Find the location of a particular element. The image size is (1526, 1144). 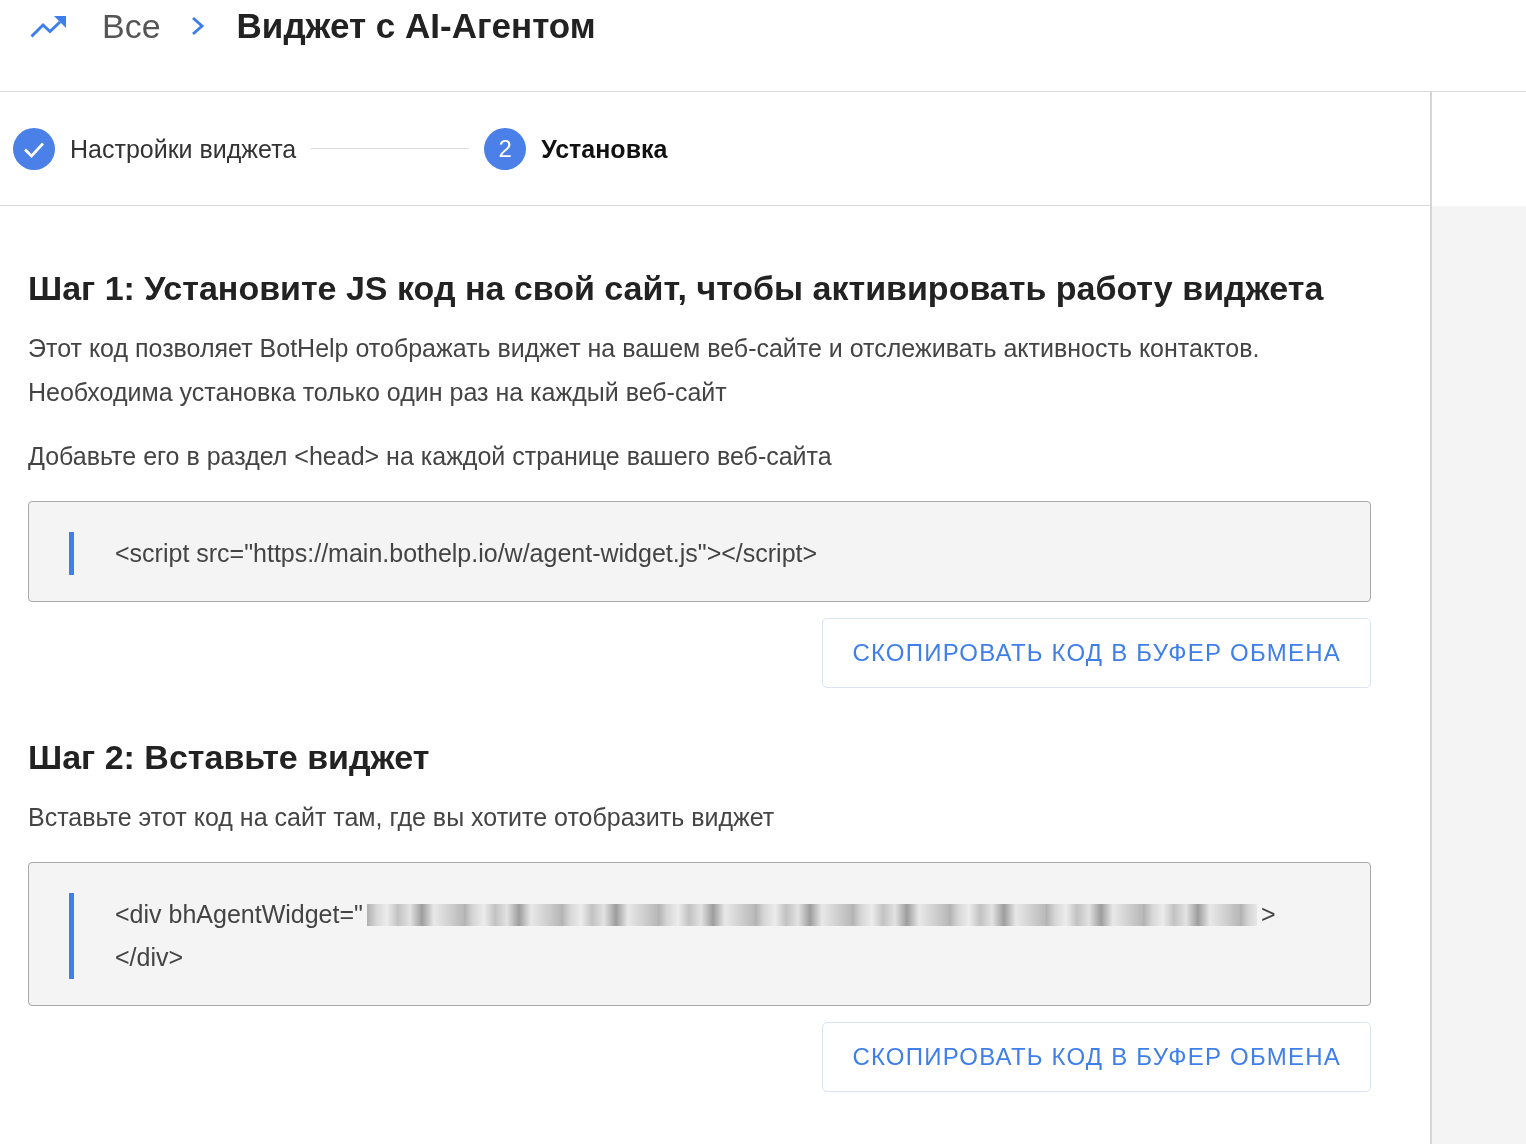

description-text: Этот код позволяет BotHelp отображать виджет на вашем веб-сайте и отслеживать активность контактов. is located at coordinates (644, 348).